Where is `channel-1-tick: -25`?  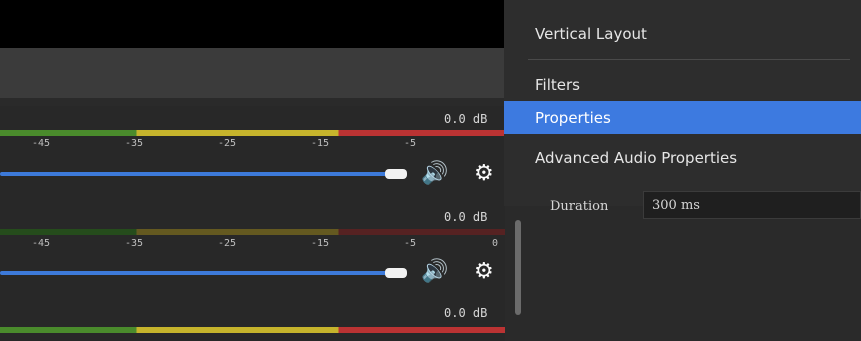 channel-1-tick: -25 is located at coordinates (227, 143).